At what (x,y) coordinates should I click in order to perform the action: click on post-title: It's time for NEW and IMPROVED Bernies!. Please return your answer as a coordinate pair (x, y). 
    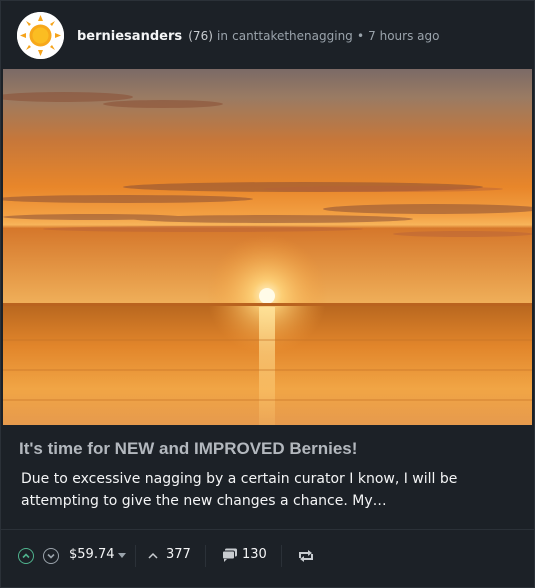
    Looking at the image, I should click on (188, 449).